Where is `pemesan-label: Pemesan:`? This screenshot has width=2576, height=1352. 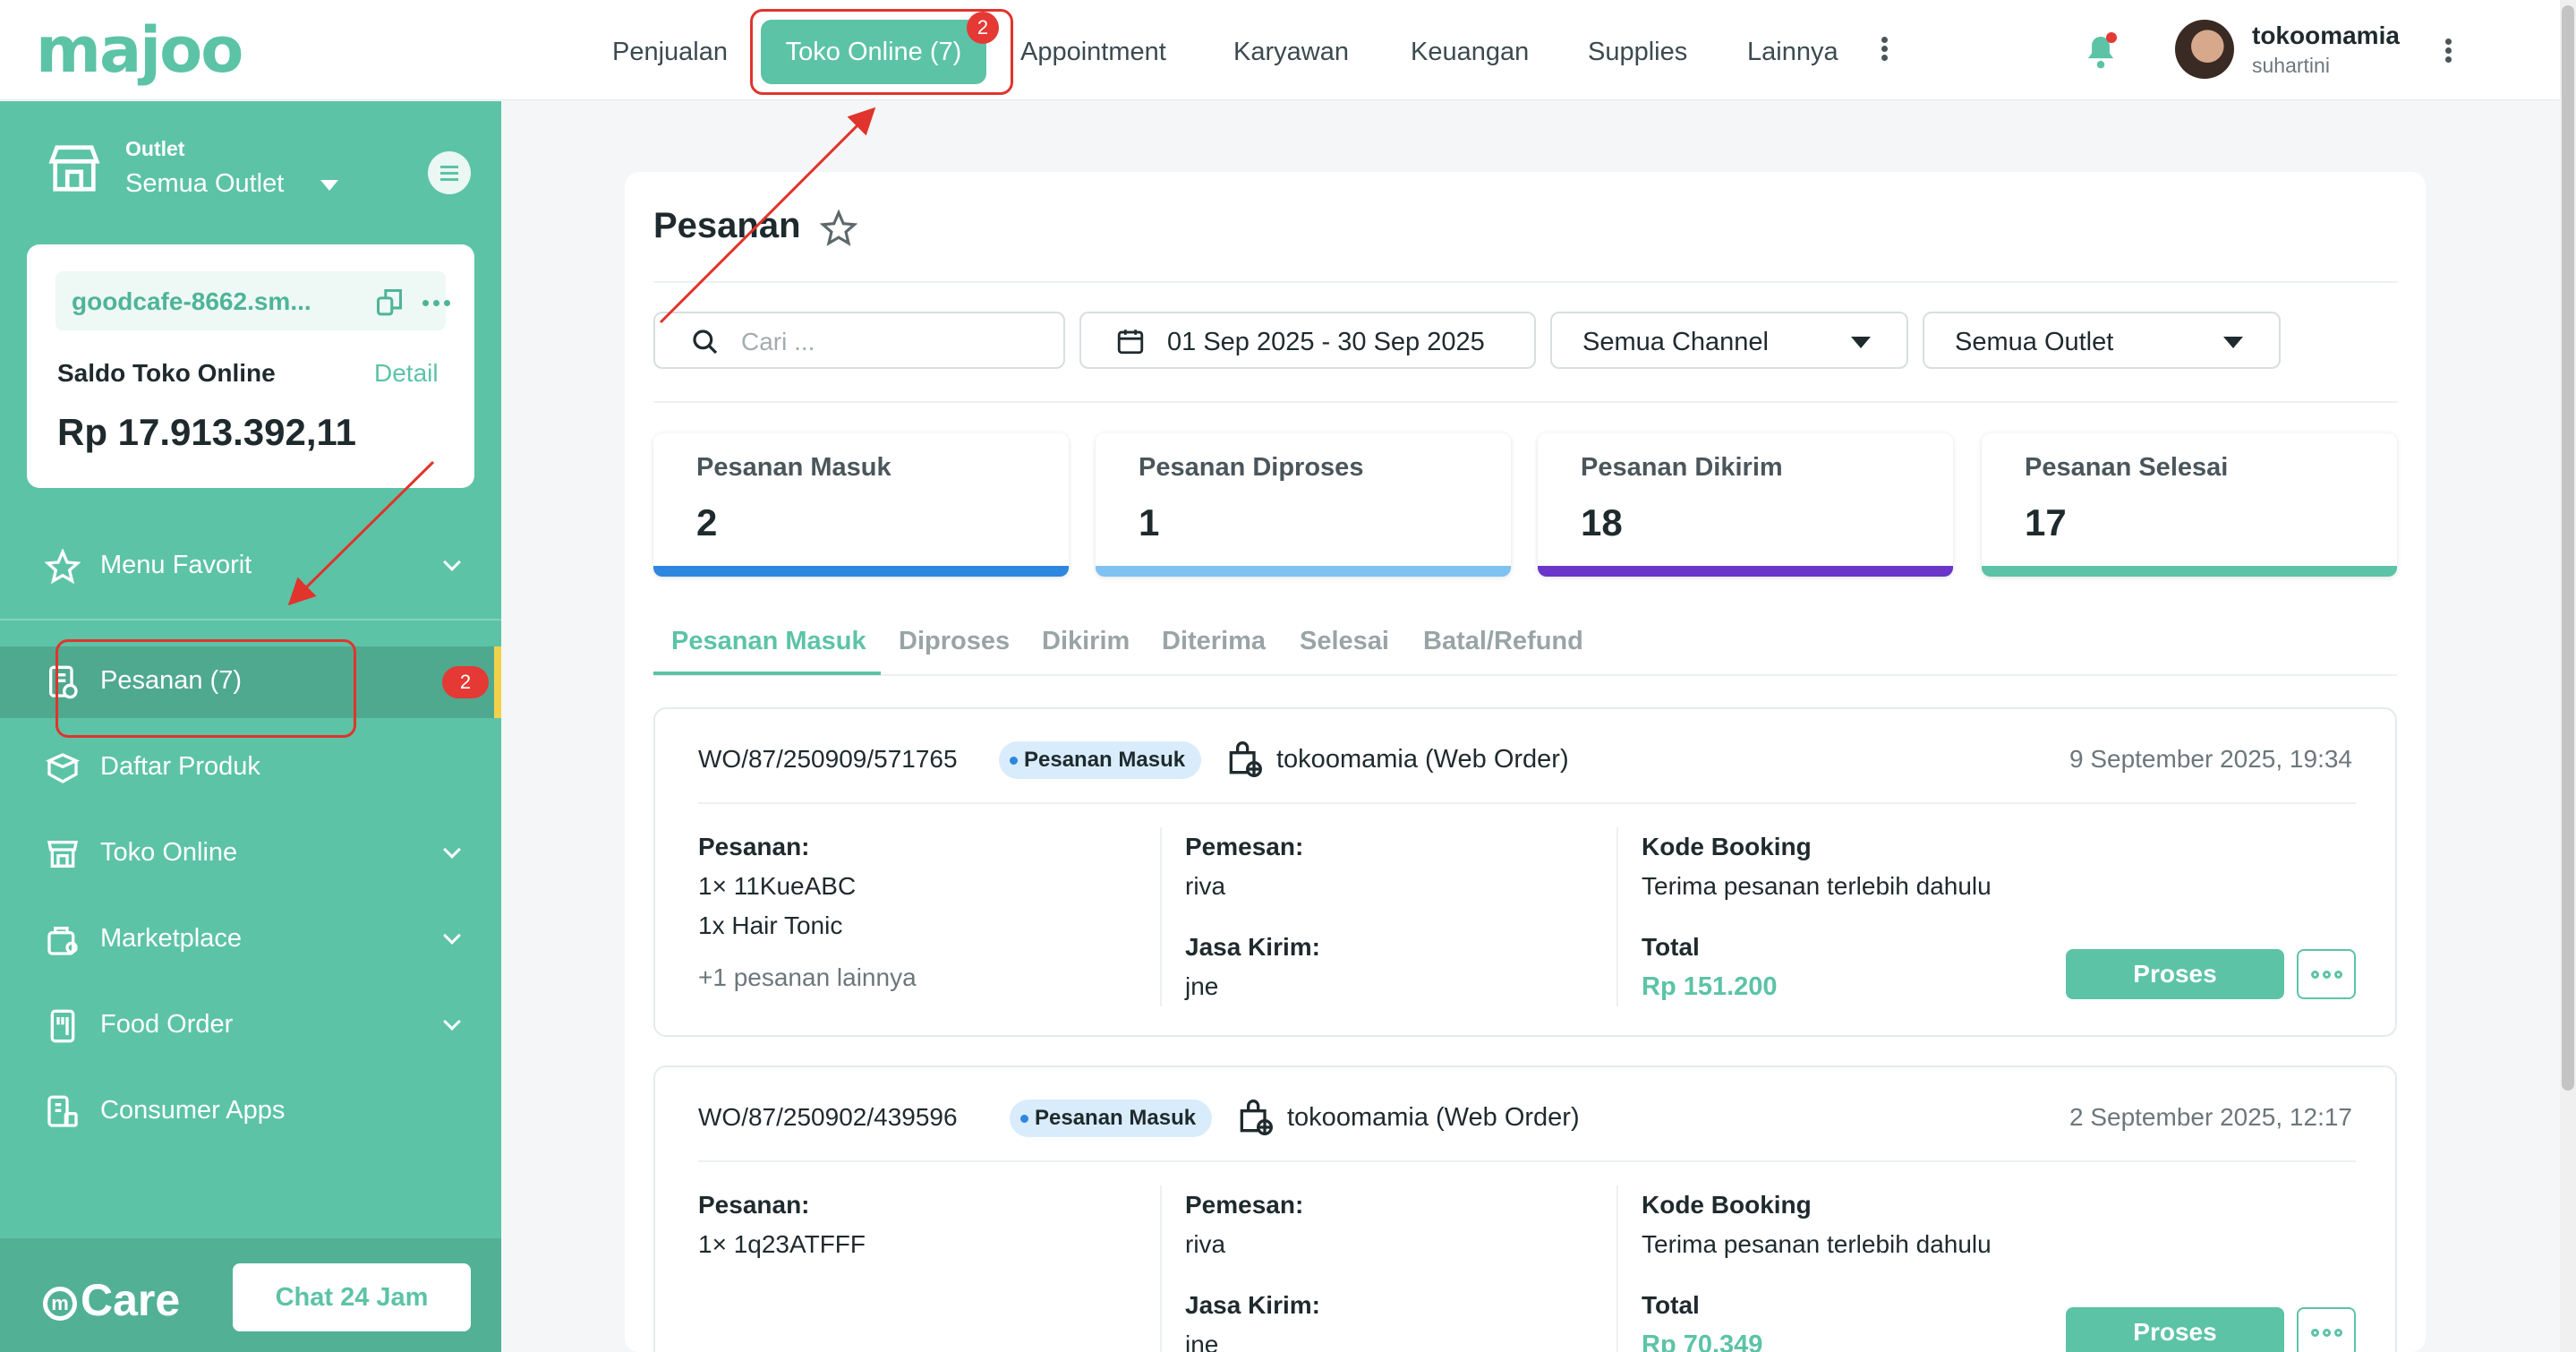 pemesan-label: Pemesan: is located at coordinates (1244, 1205).